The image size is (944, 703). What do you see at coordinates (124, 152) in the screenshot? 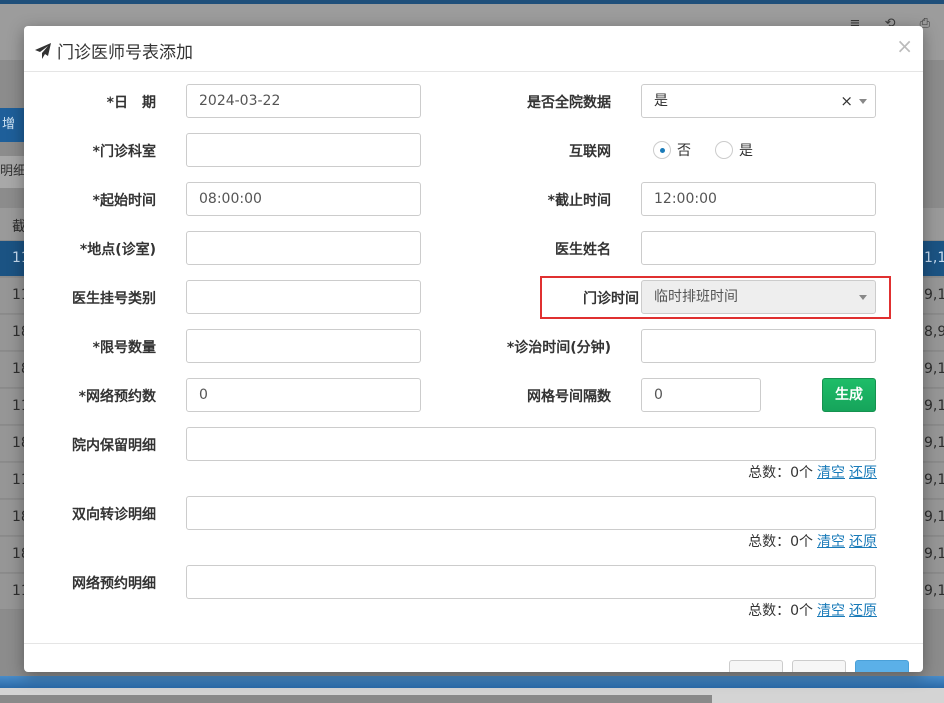
I see `dept-label: *门诊科室` at bounding box center [124, 152].